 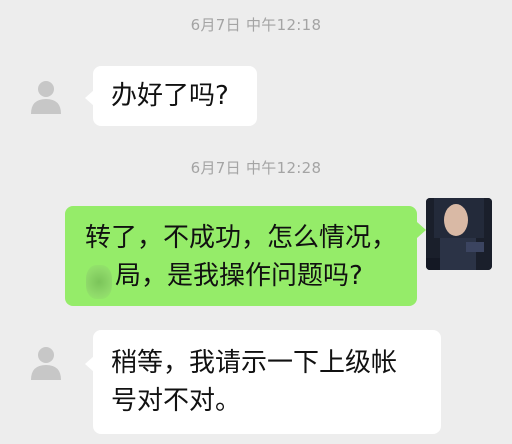 I want to click on message-text: 局，是我操作问题吗?, so click(x=239, y=276).